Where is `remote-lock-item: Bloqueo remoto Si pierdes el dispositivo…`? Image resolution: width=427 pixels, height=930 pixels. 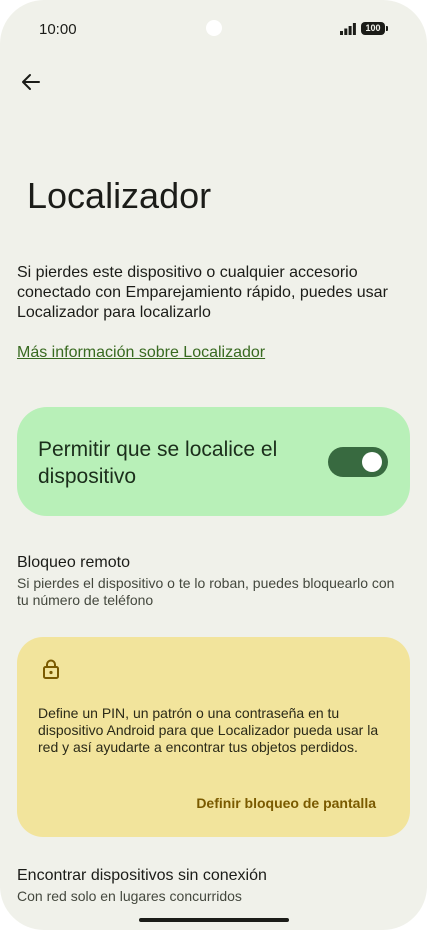 remote-lock-item: Bloqueo remoto Si pierdes el dispositivo… is located at coordinates (212, 581).